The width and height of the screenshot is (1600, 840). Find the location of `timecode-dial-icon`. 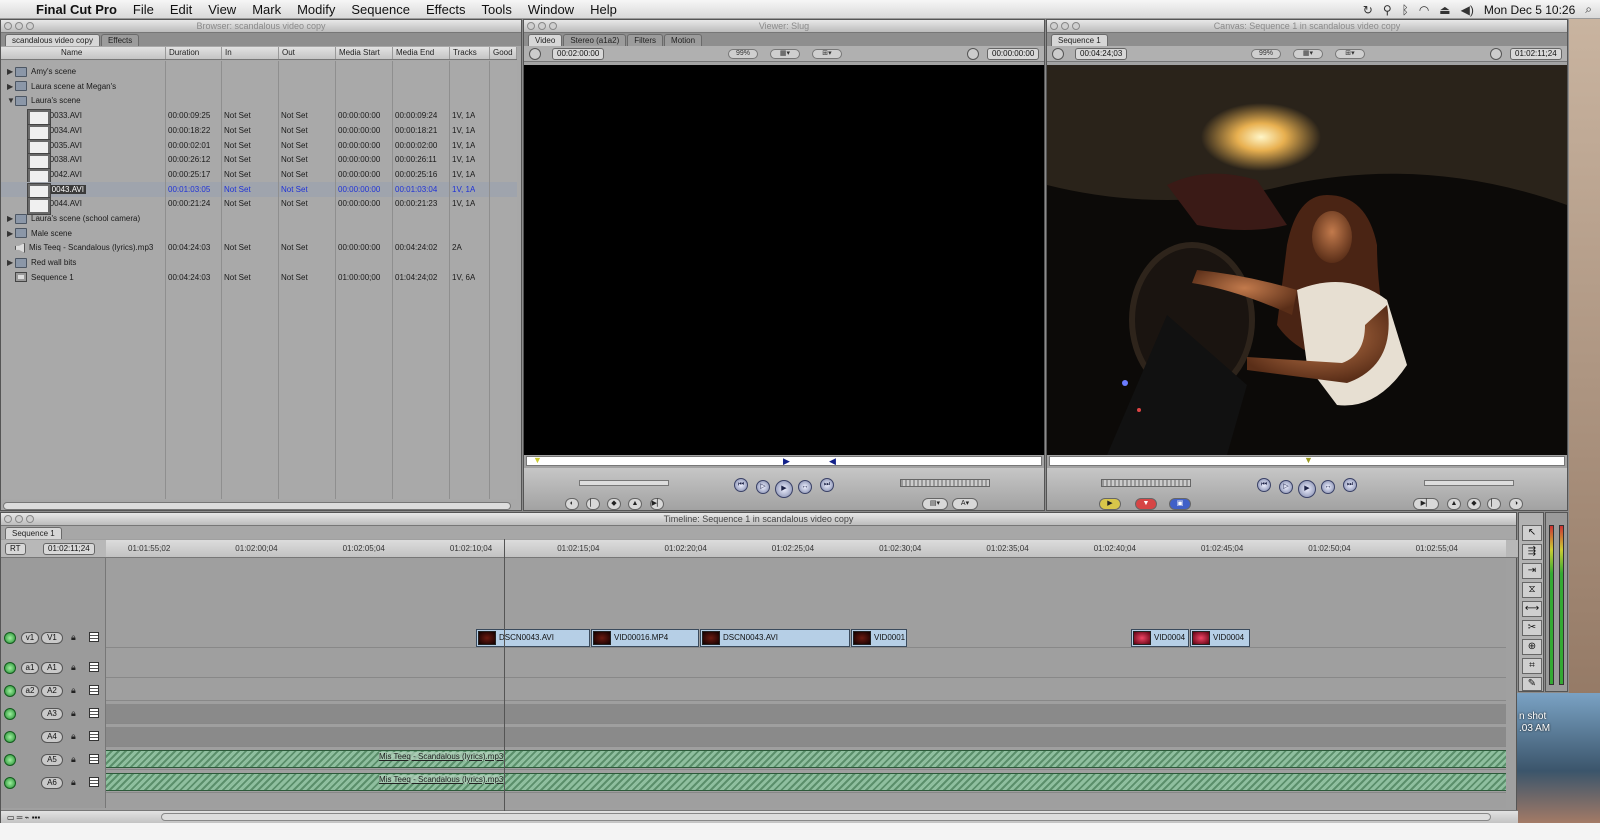

timecode-dial-icon is located at coordinates (1496, 54).